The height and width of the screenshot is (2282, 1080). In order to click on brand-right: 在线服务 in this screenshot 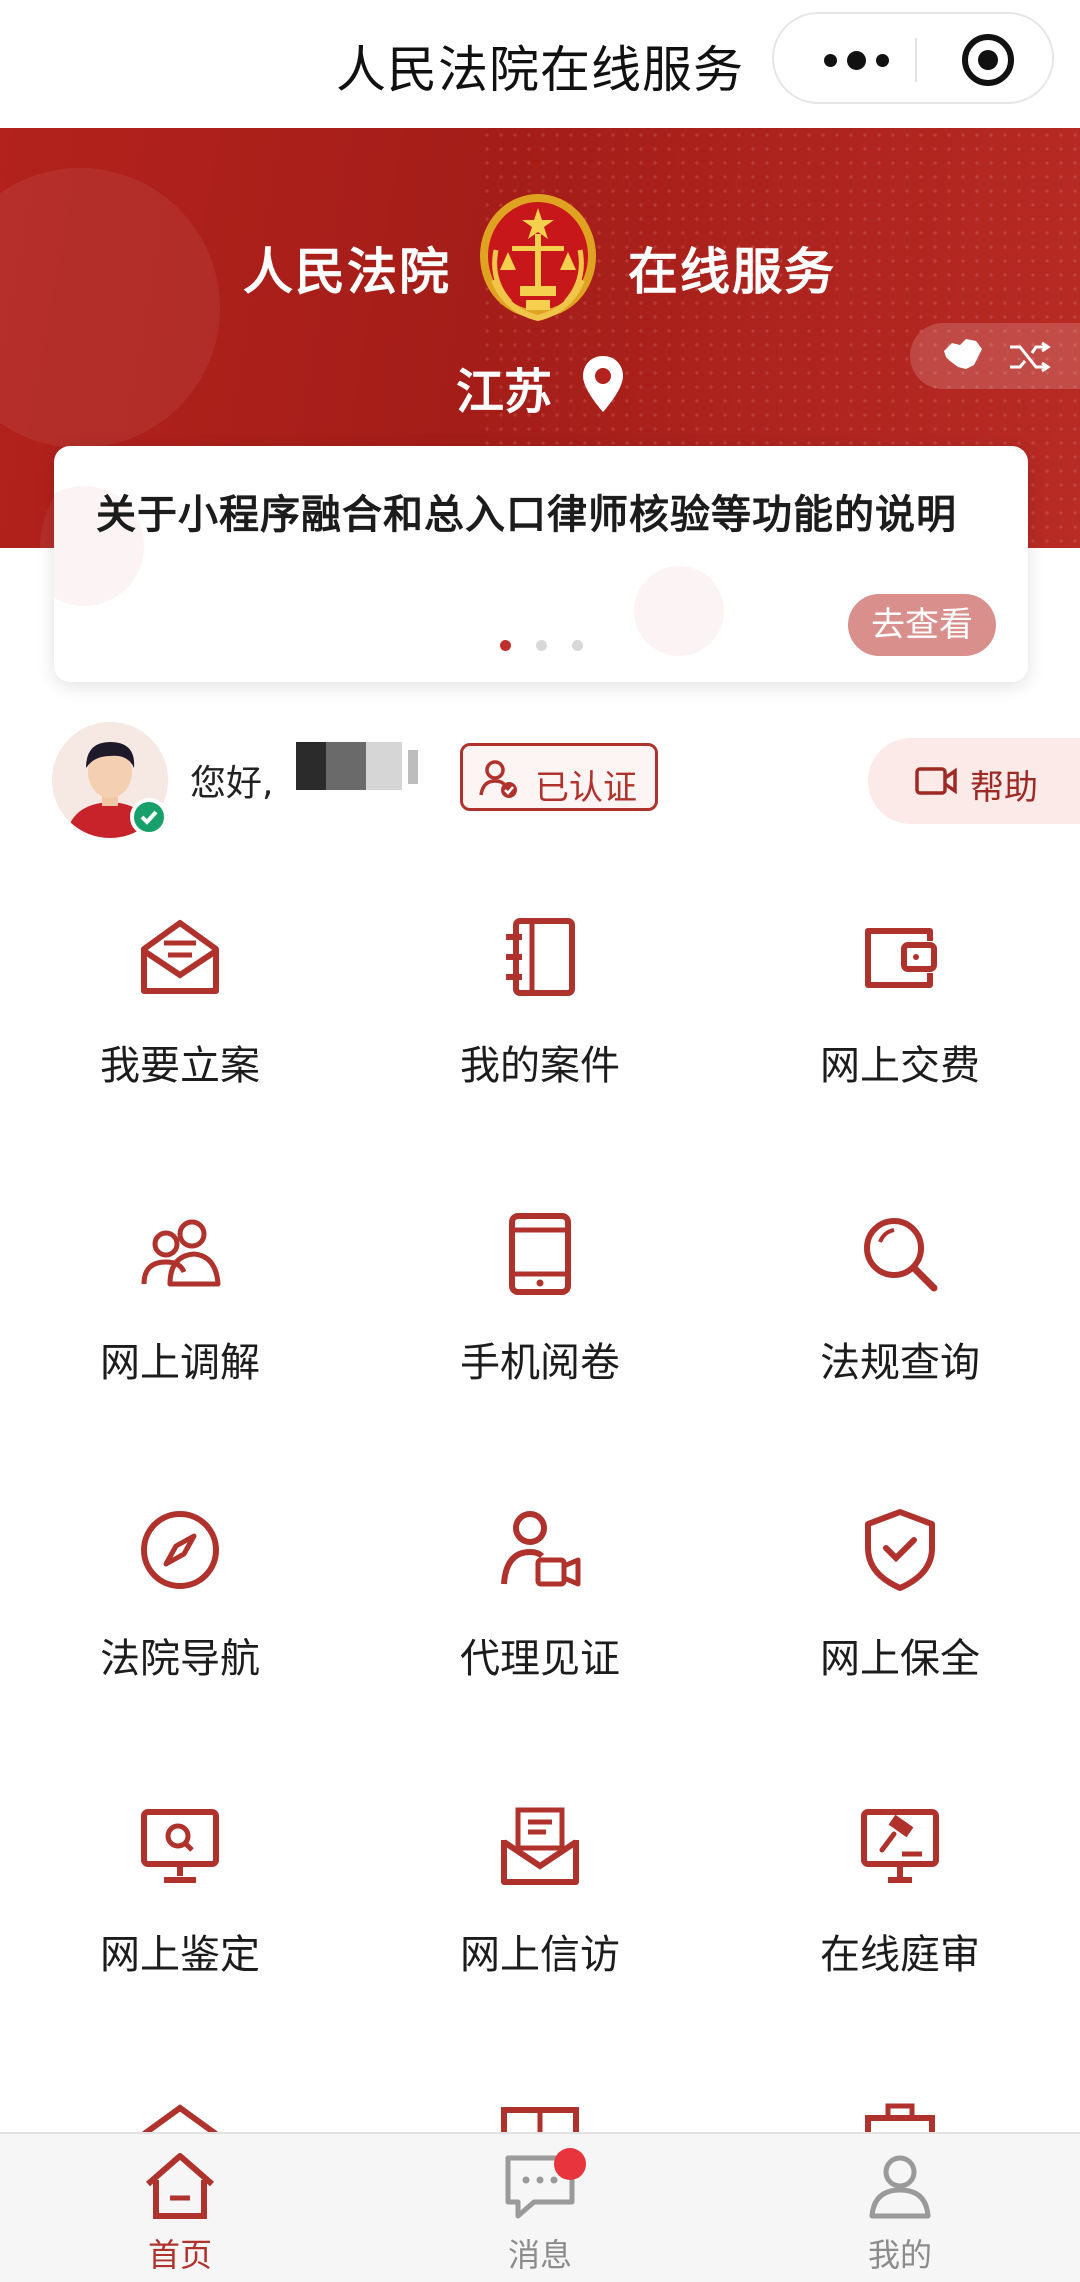, I will do `click(732, 272)`.